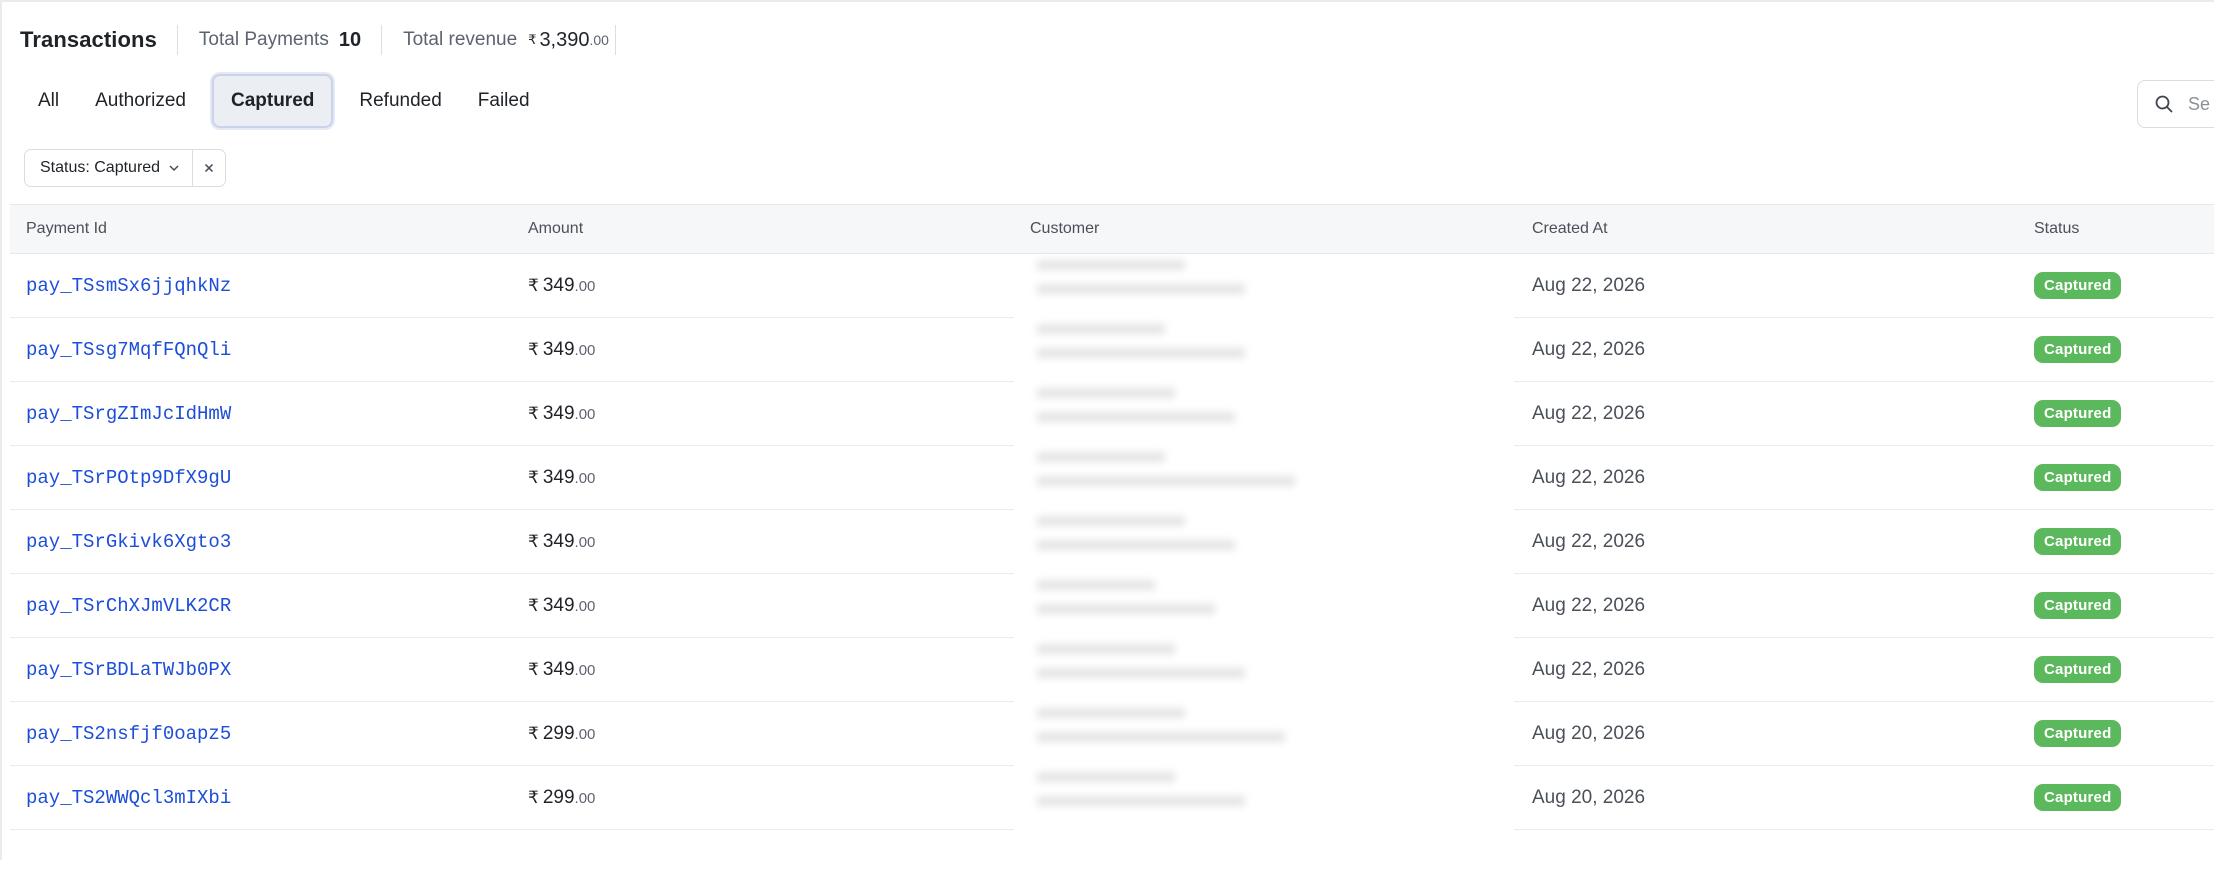 Image resolution: width=2214 pixels, height=874 pixels. I want to click on search-input, so click(2201, 104).